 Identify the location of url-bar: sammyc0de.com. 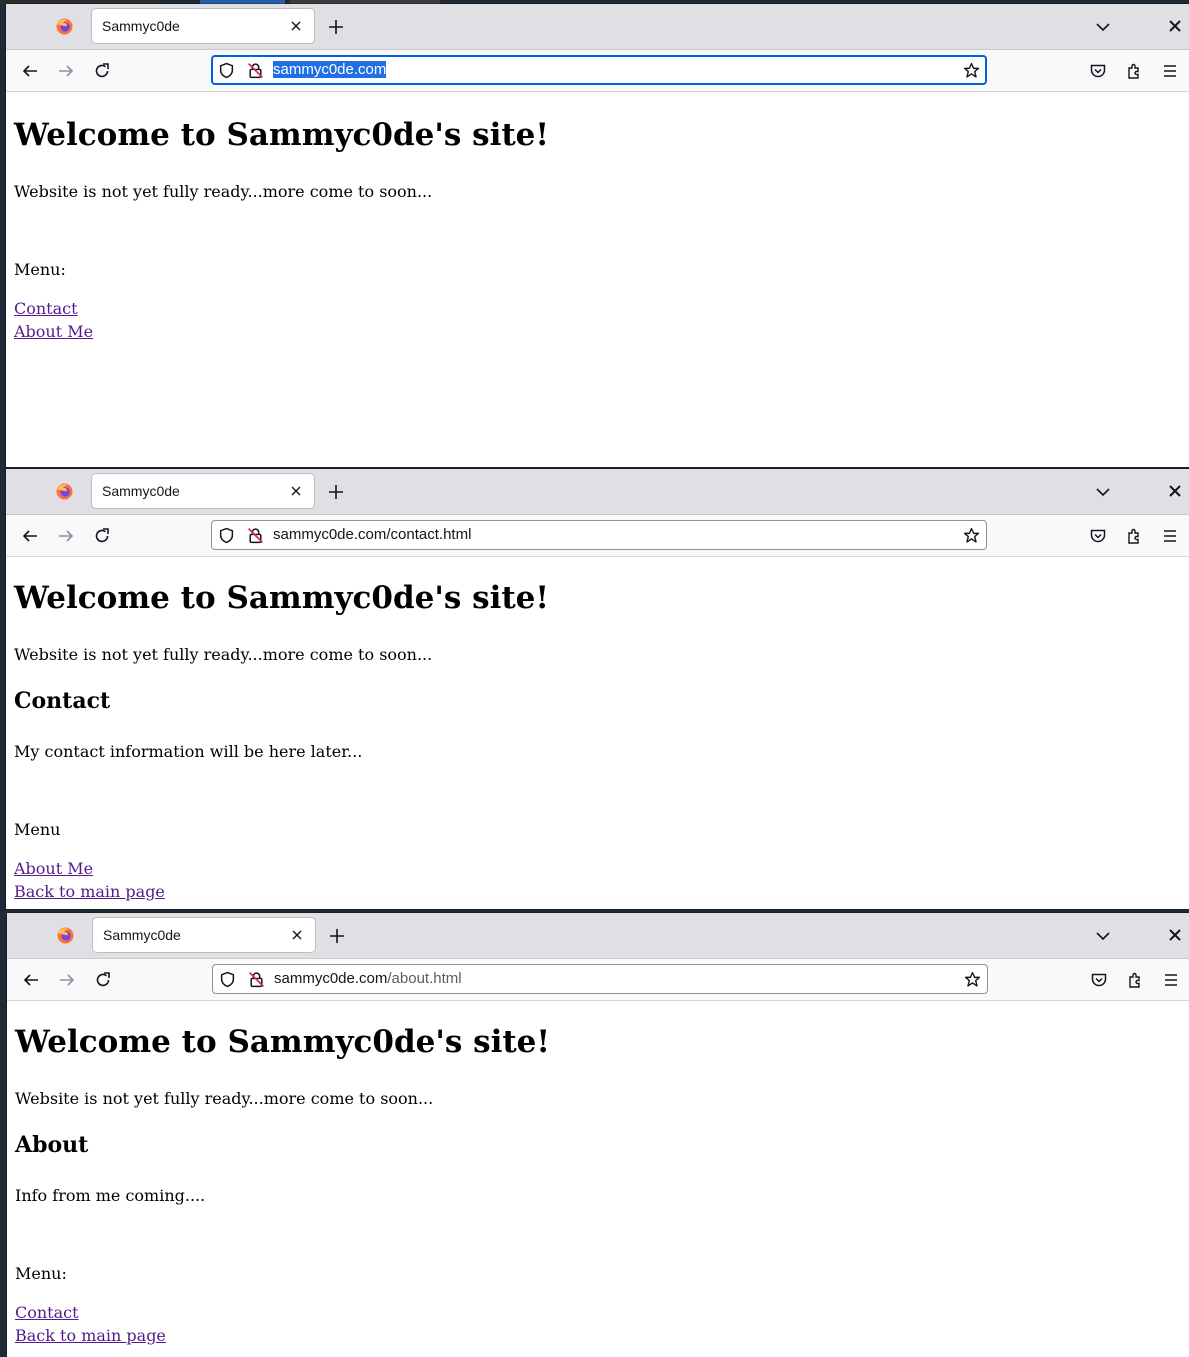
(599, 70).